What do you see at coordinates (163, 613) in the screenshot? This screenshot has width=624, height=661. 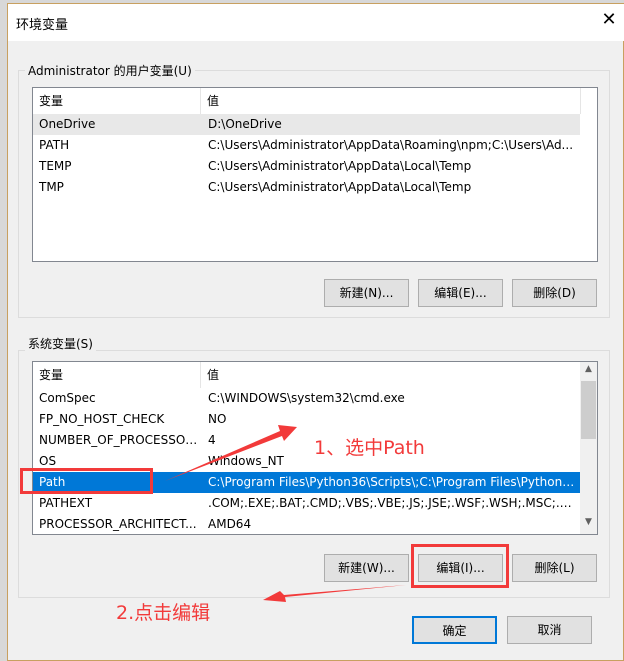 I see `annotation-step2: 2.点击编辑` at bounding box center [163, 613].